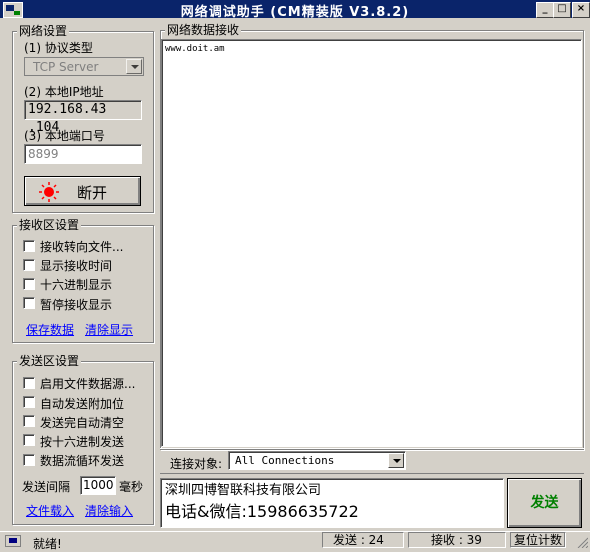 This screenshot has height=552, width=590. Describe the element at coordinates (50, 329) in the screenshot. I see `save-data-link: 保存数据` at that location.